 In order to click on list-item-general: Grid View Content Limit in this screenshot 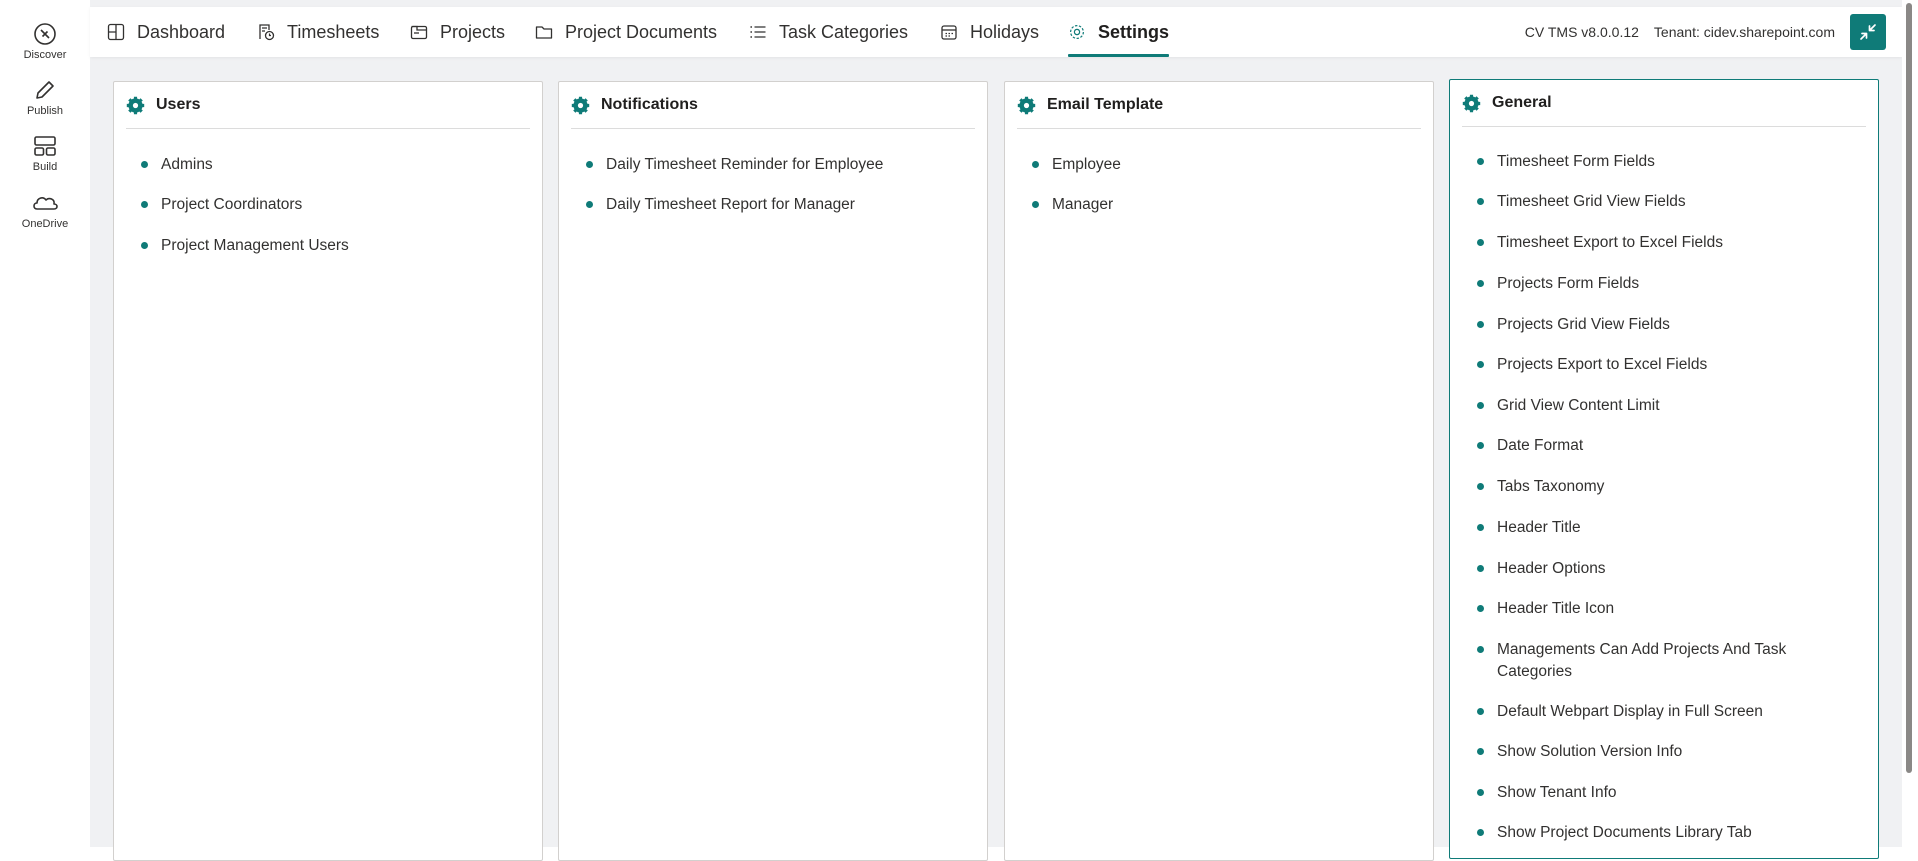, I will do `click(1667, 406)`.